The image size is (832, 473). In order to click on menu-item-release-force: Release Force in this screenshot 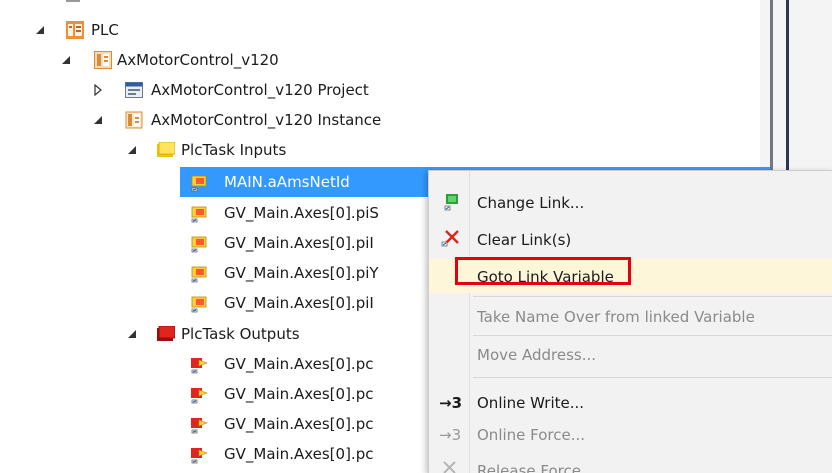, I will do `click(630, 464)`.